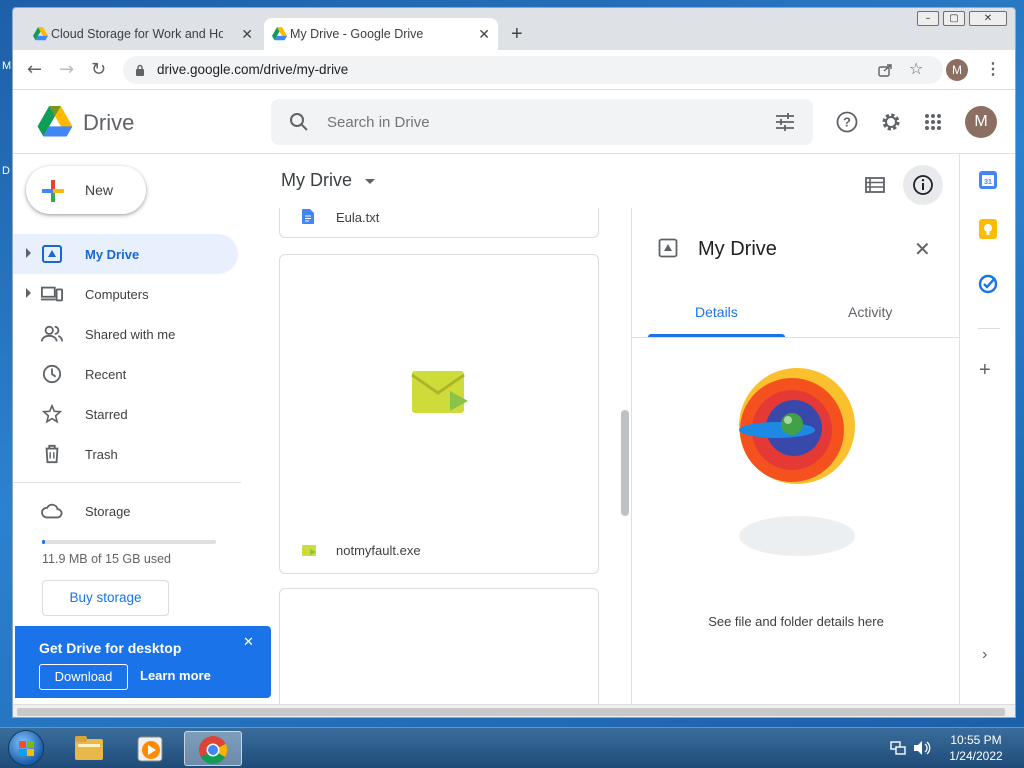 Image resolution: width=1024 pixels, height=768 pixels. What do you see at coordinates (66, 69) in the screenshot?
I see `forward-icon: →` at bounding box center [66, 69].